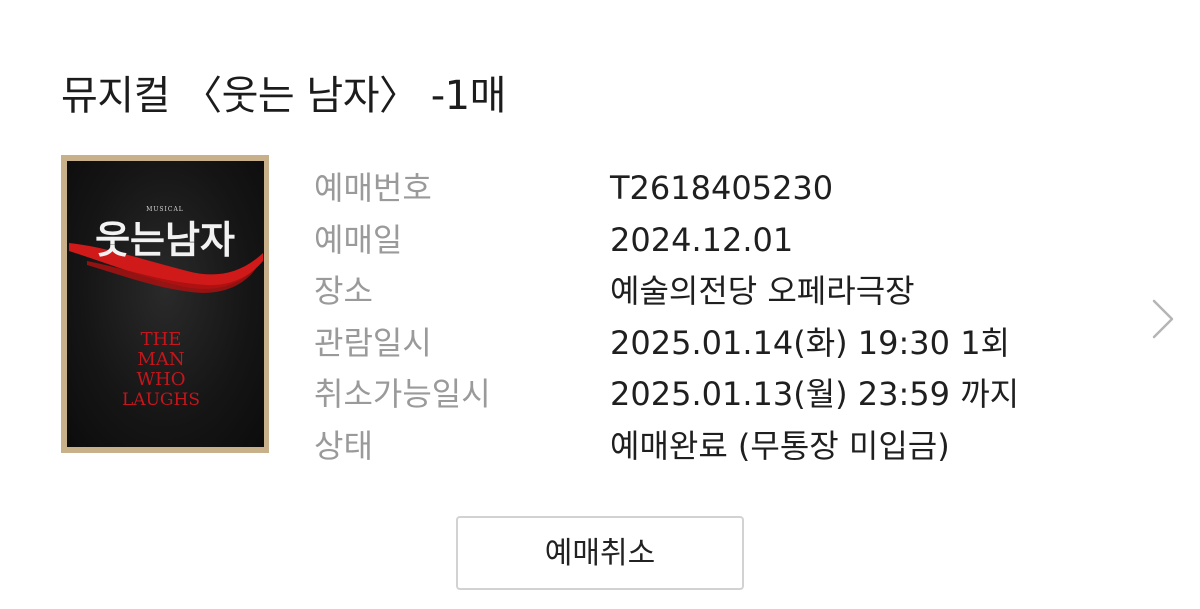 Image resolution: width=1200 pixels, height=609 pixels. What do you see at coordinates (815, 394) in the screenshot?
I see `detail-value: 2025.01.13(월) 23:59 까지` at bounding box center [815, 394].